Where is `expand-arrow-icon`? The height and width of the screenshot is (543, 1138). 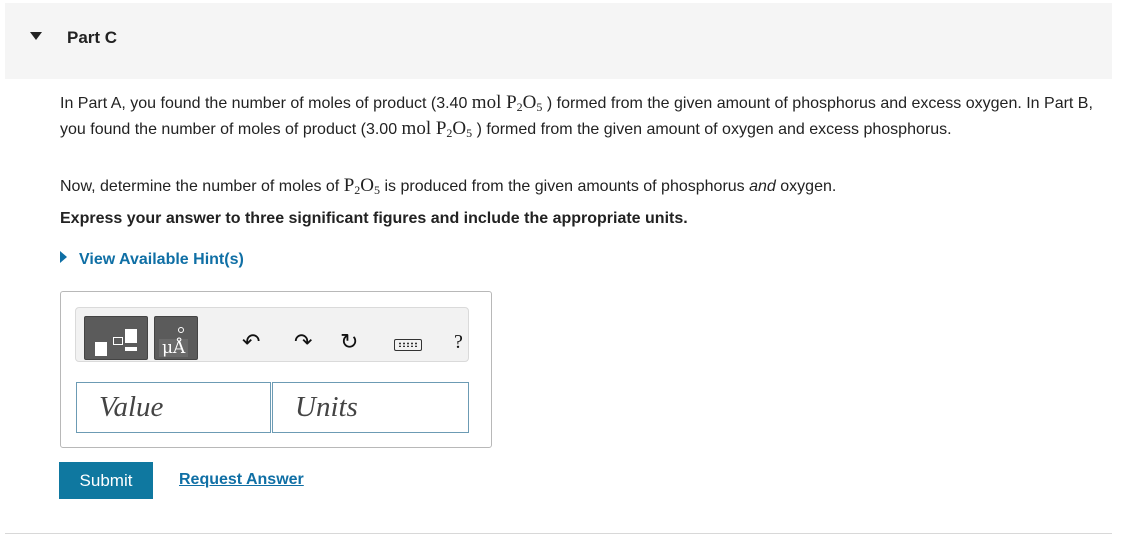
expand-arrow-icon is located at coordinates (63, 257).